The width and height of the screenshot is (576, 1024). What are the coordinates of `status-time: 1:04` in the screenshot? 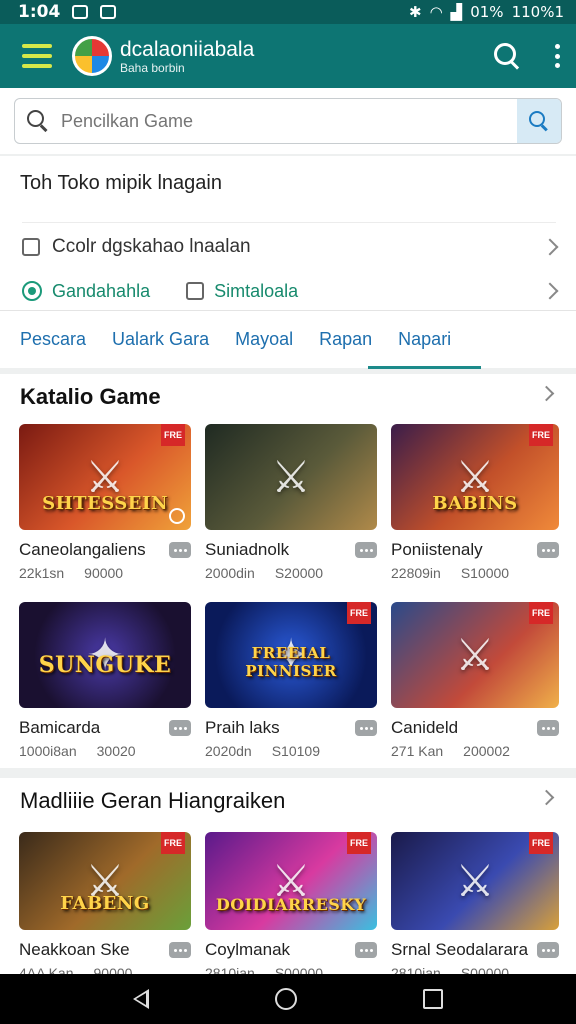 It's located at (39, 12).